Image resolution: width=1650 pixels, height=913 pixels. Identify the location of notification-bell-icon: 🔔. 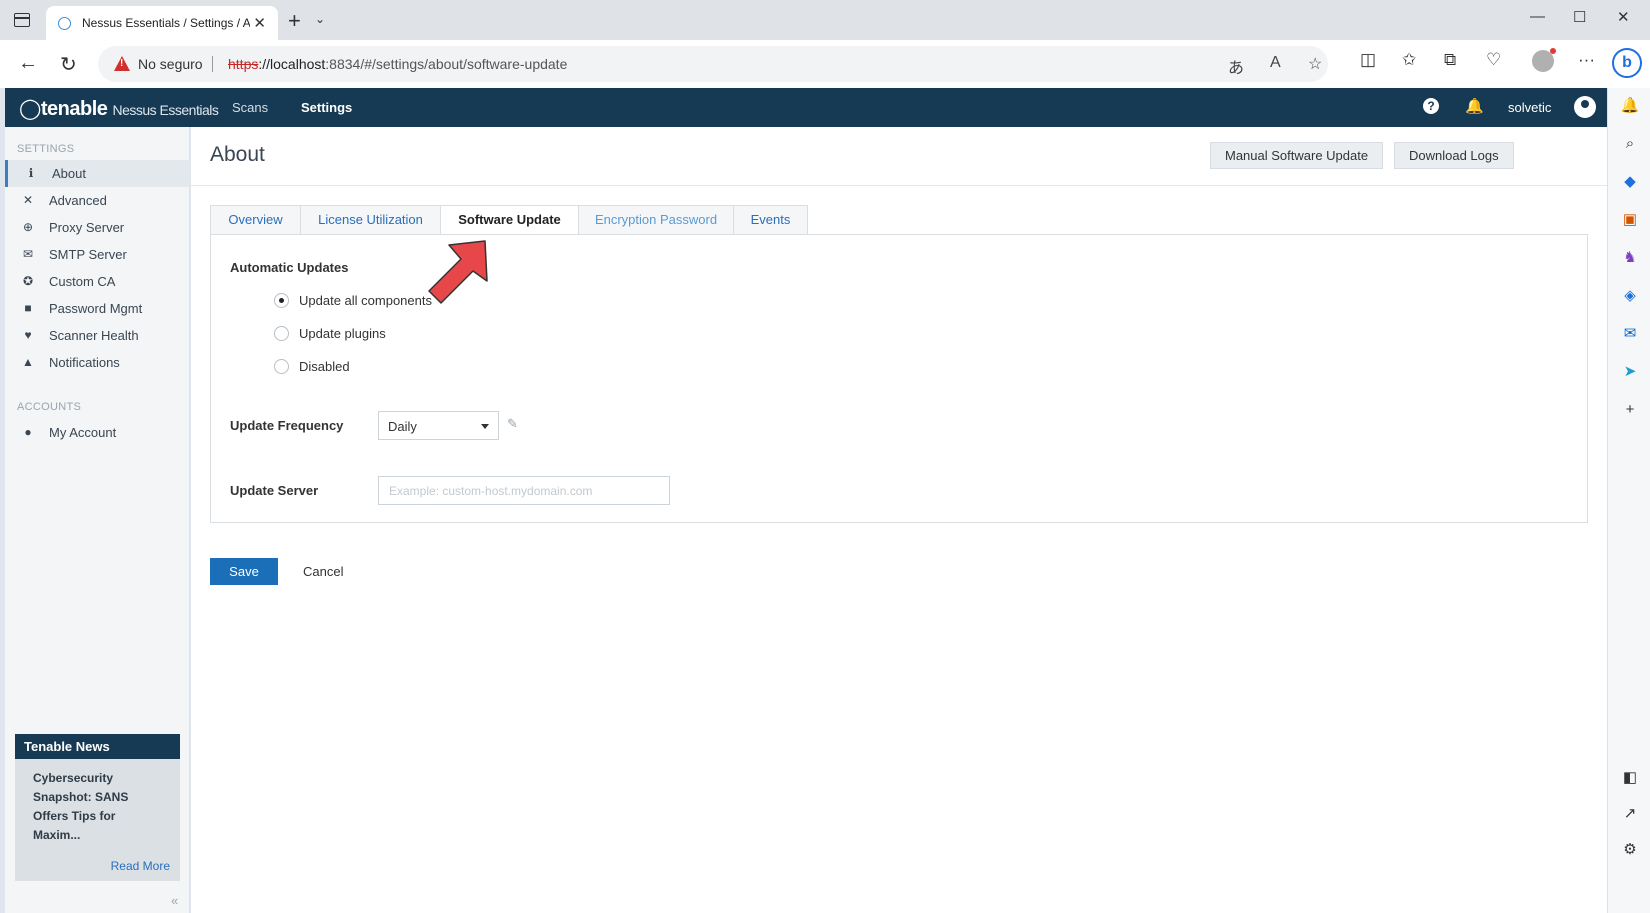
(1474, 106).